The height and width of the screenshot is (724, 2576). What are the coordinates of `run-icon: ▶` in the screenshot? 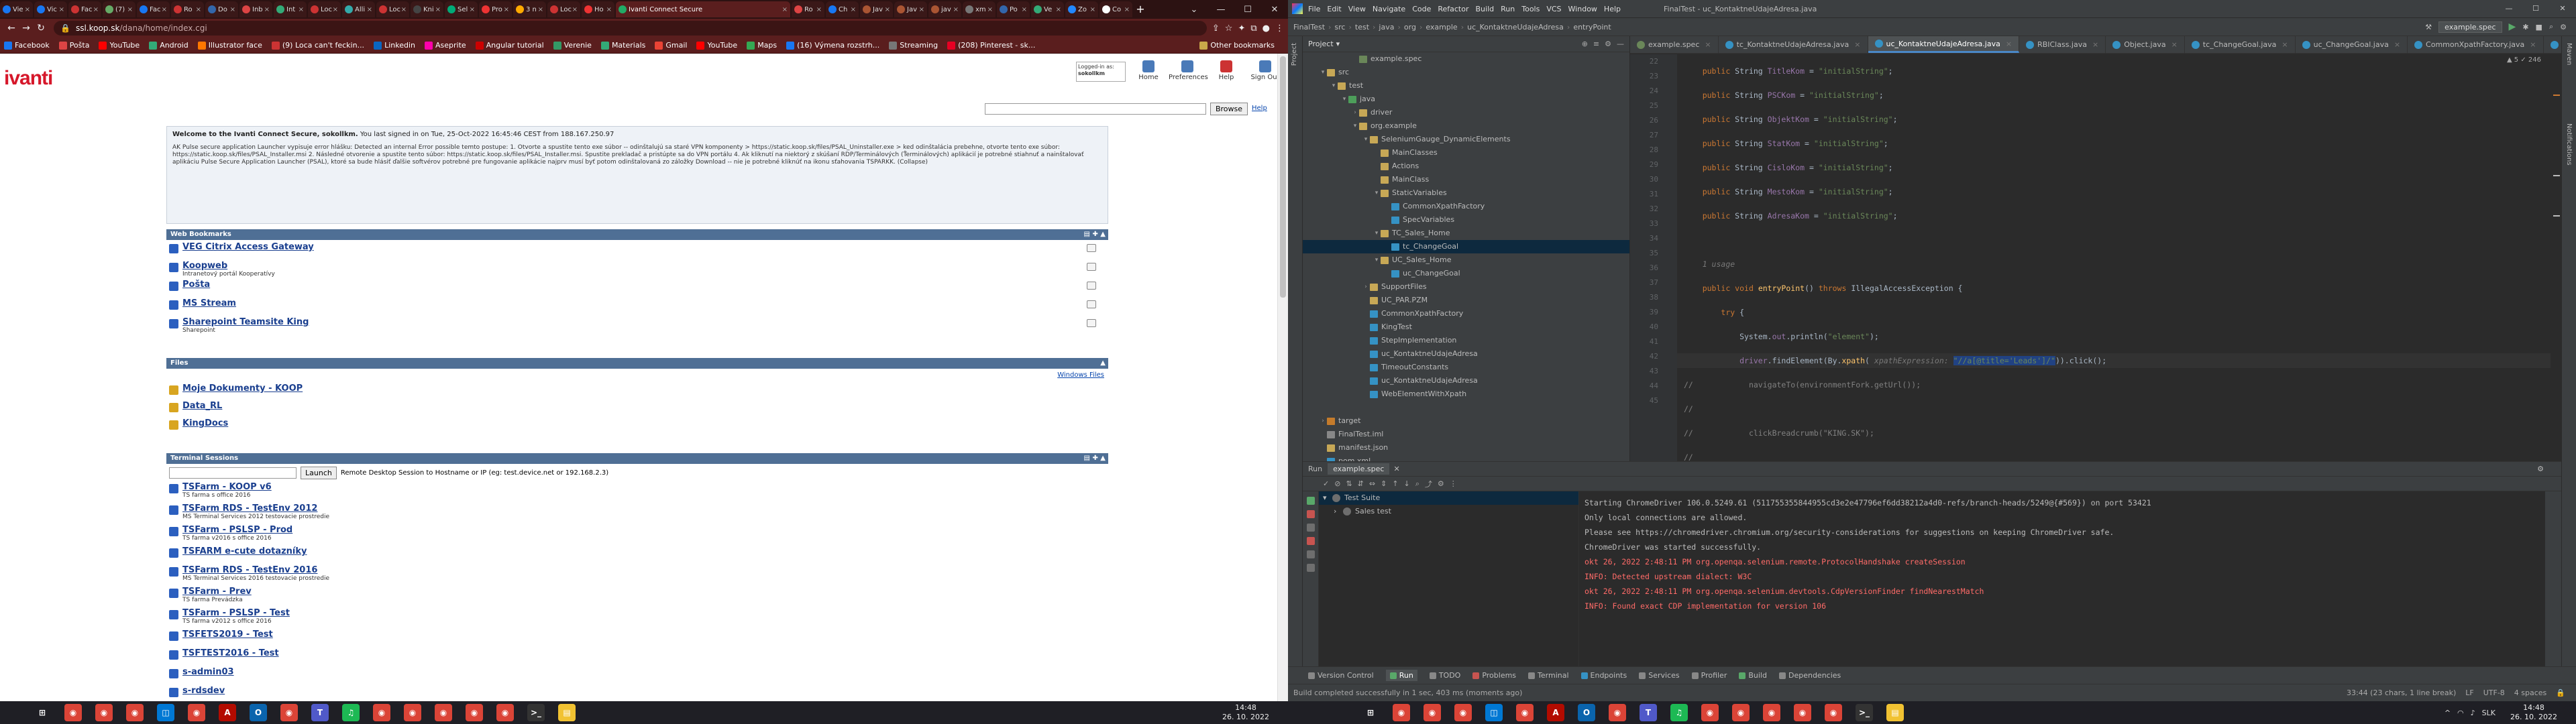 It's located at (2512, 27).